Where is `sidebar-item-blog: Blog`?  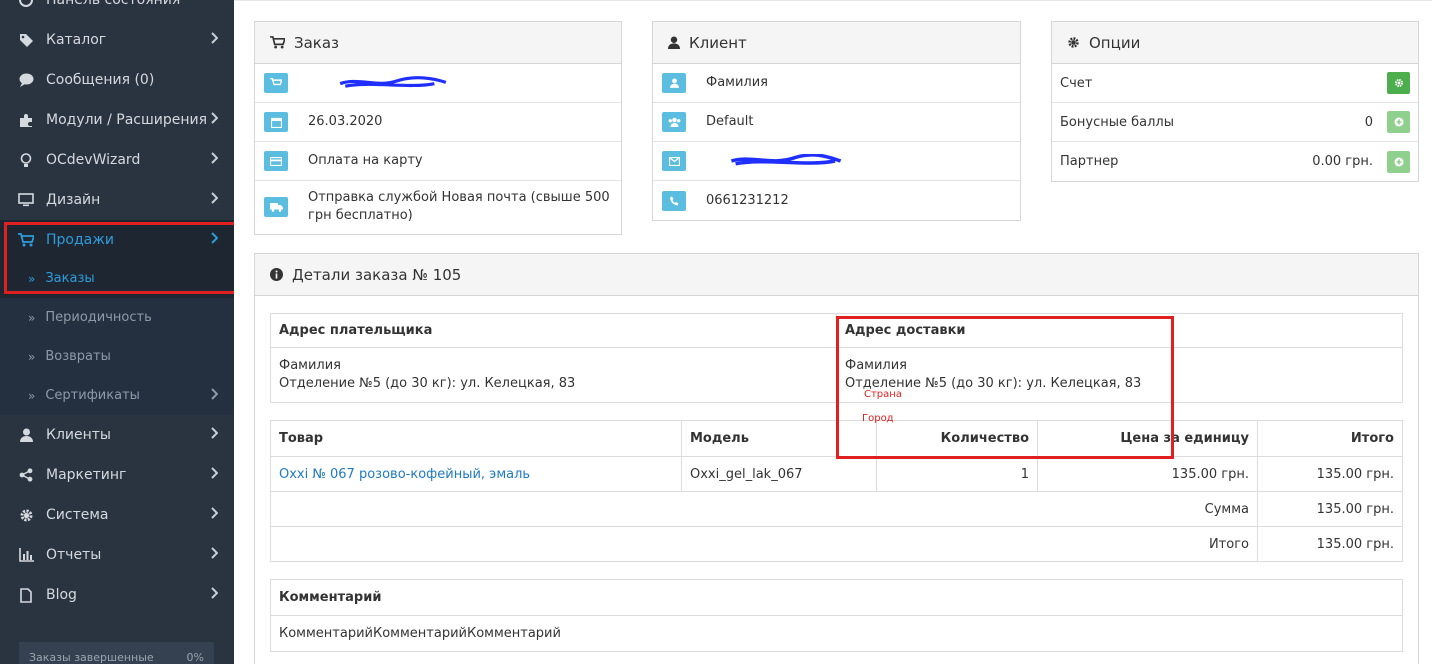
sidebar-item-blog: Blog is located at coordinates (117, 595).